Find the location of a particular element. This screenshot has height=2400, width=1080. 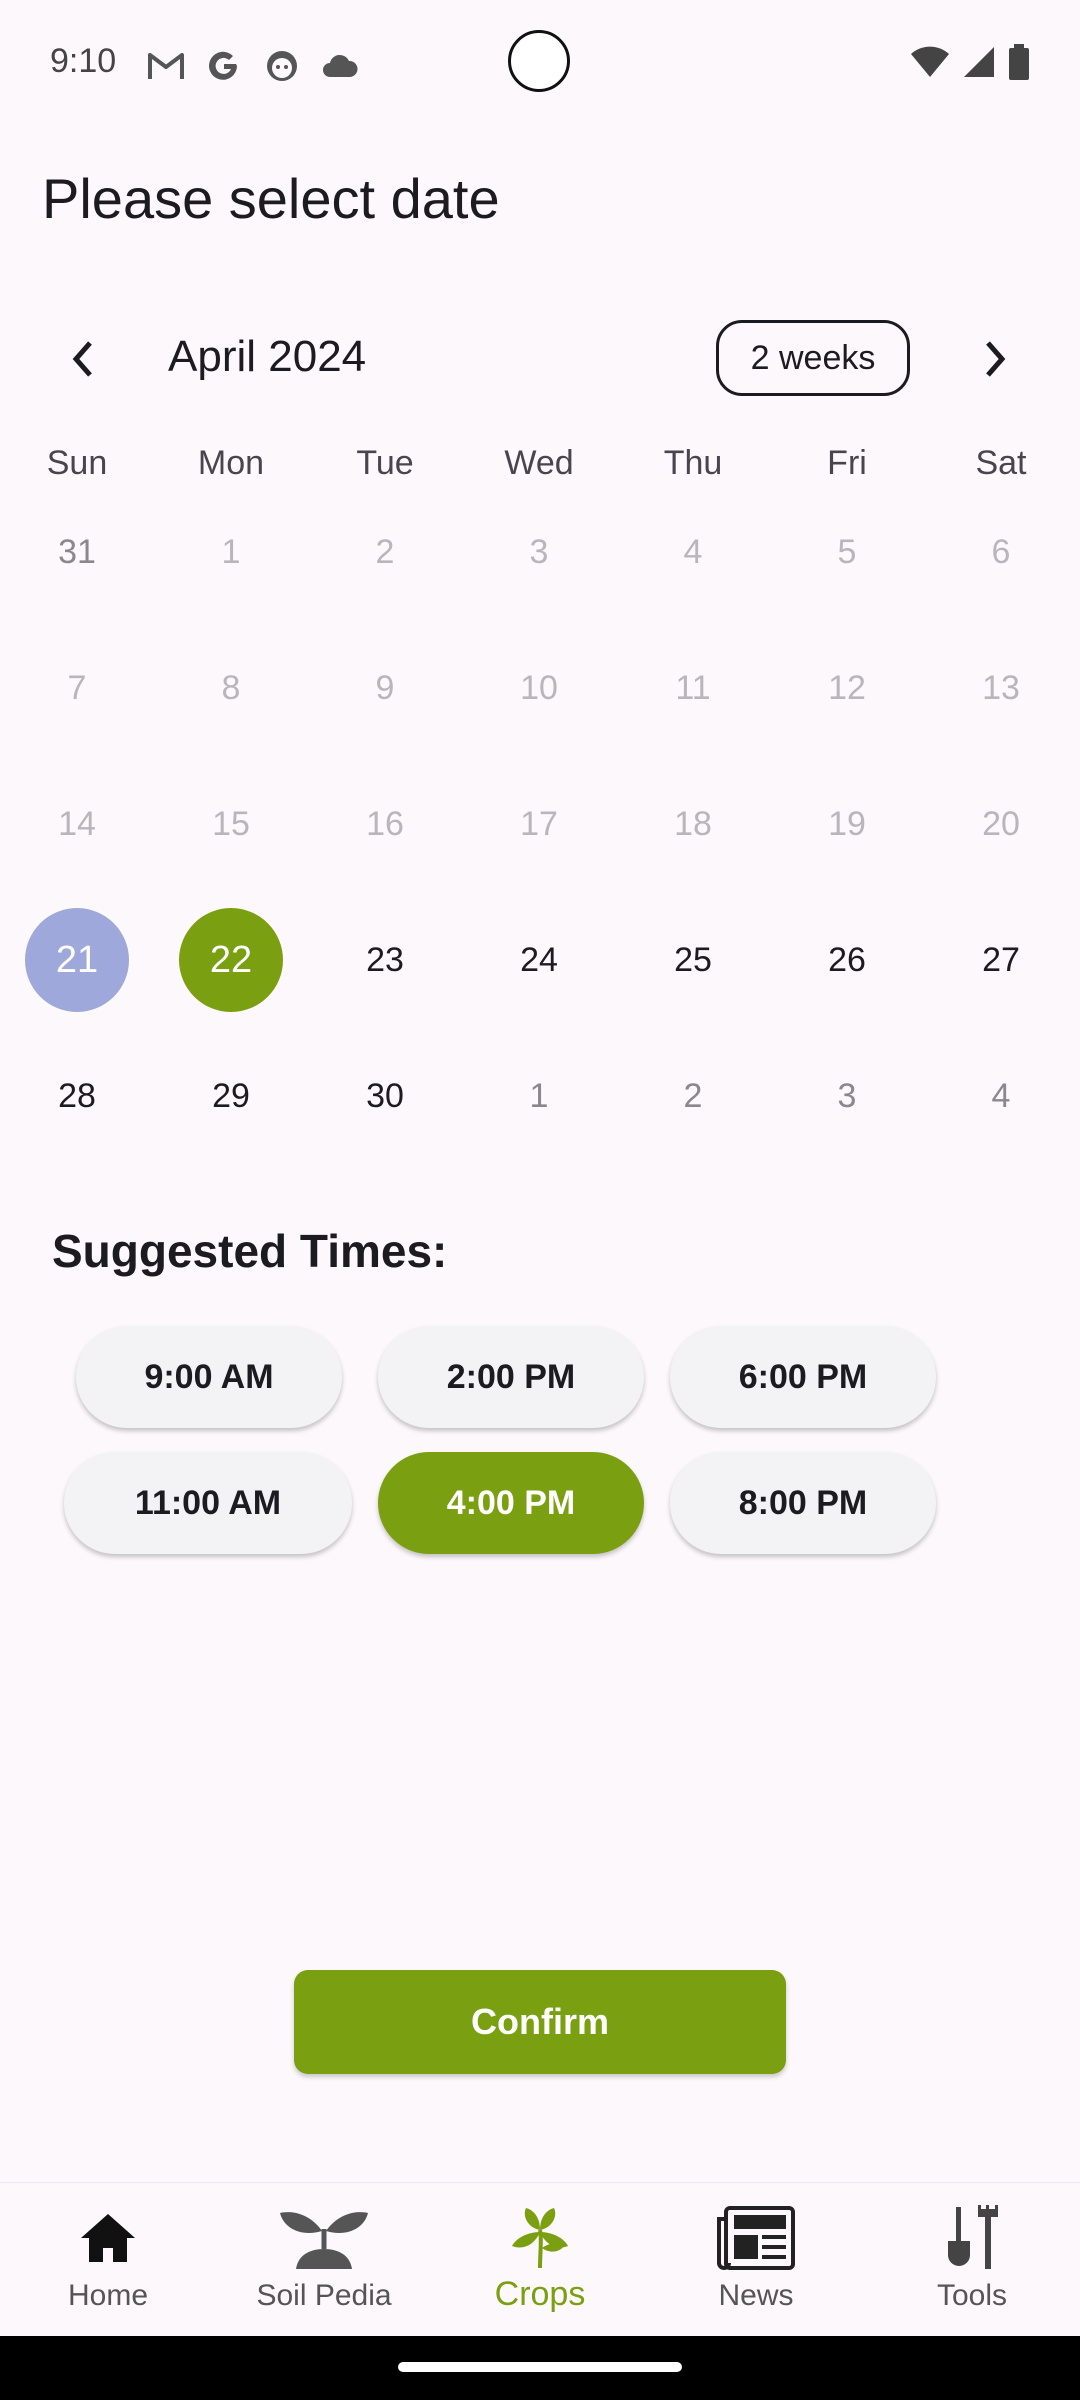

weekday-label: Sat is located at coordinates (1001, 463).